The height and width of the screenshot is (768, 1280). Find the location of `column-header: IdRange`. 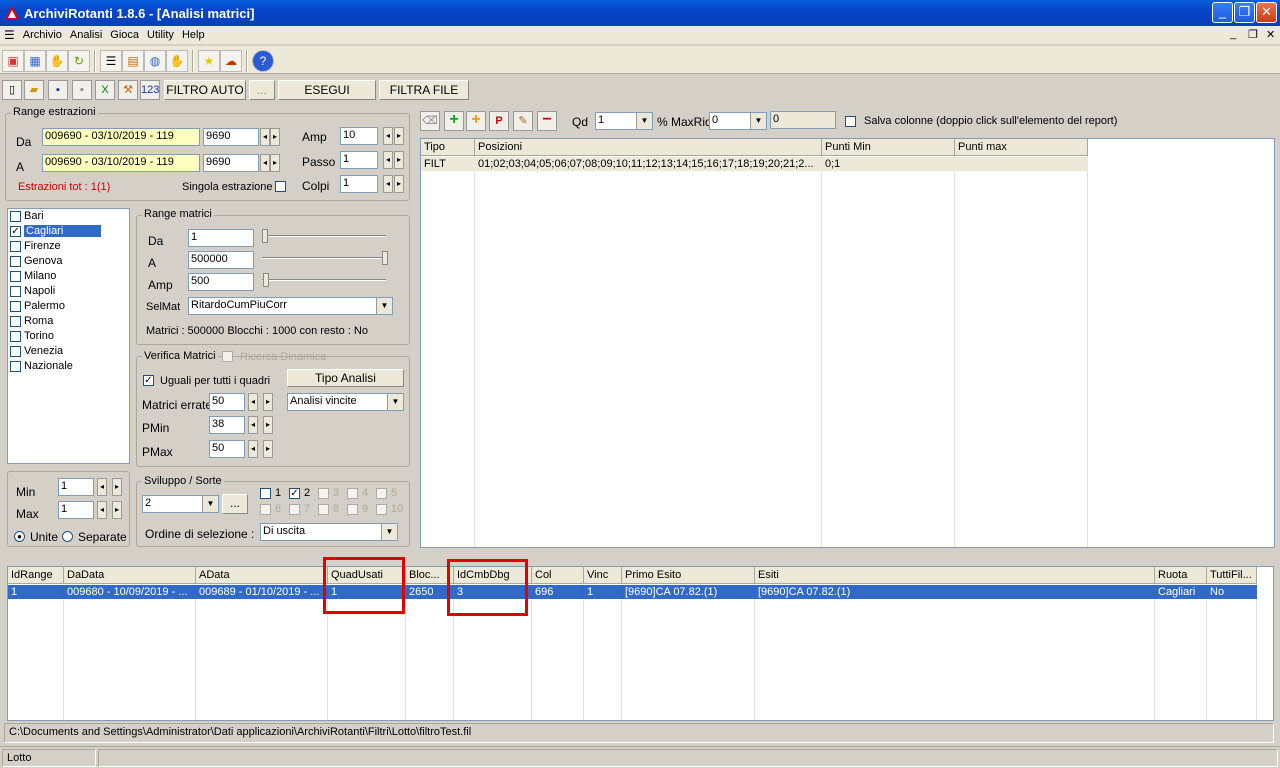

column-header: IdRange is located at coordinates (36, 575).